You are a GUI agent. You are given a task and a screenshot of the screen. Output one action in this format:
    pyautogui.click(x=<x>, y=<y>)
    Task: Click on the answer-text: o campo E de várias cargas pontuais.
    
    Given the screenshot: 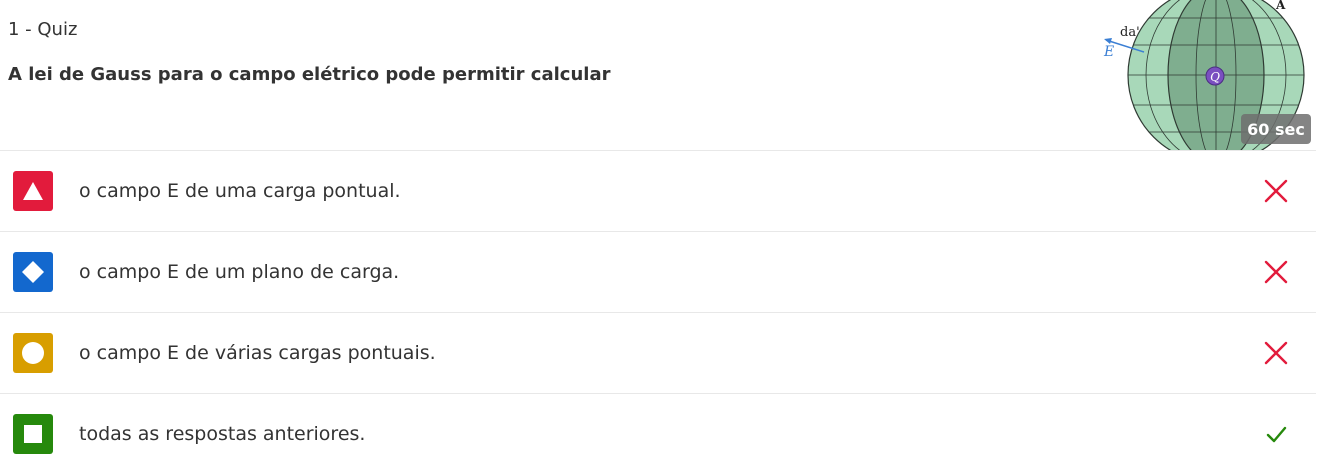 What is the action you would take?
    pyautogui.click(x=257, y=353)
    